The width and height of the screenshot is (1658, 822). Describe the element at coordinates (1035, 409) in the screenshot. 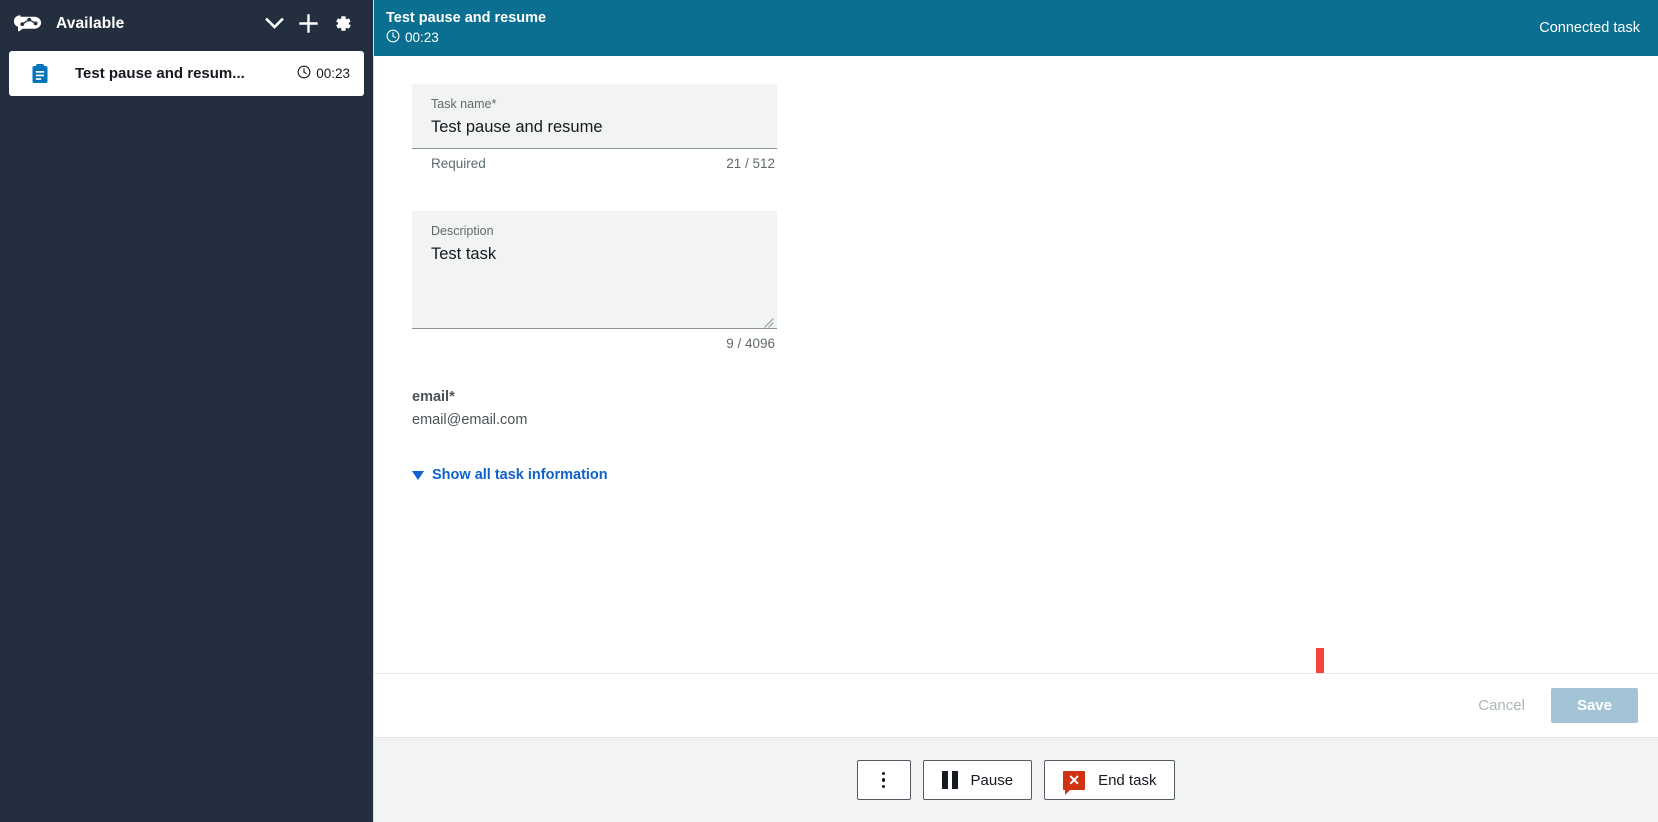

I see `email-attribute-group: email* email@email.com` at that location.